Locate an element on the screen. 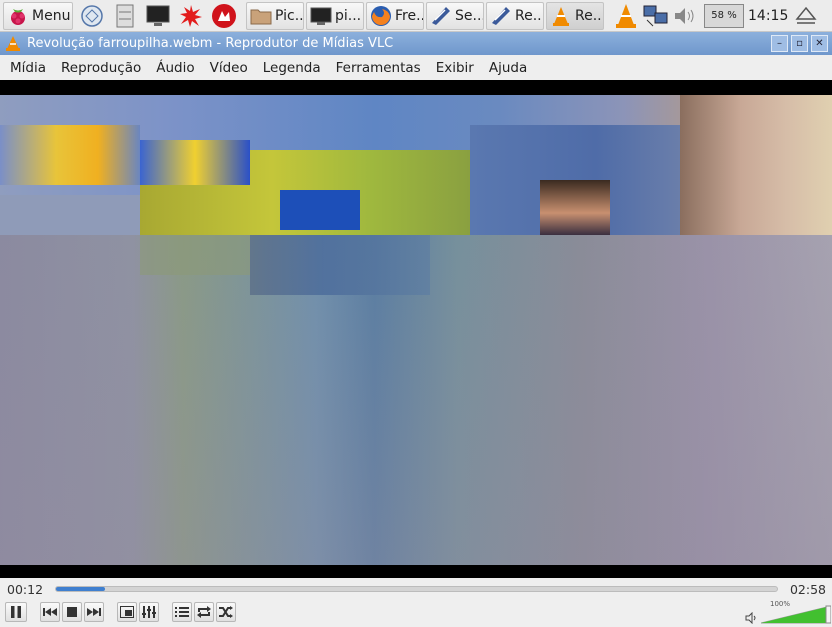 Image resolution: width=832 pixels, height=627 pixels. fullscreen-button is located at coordinates (127, 612).